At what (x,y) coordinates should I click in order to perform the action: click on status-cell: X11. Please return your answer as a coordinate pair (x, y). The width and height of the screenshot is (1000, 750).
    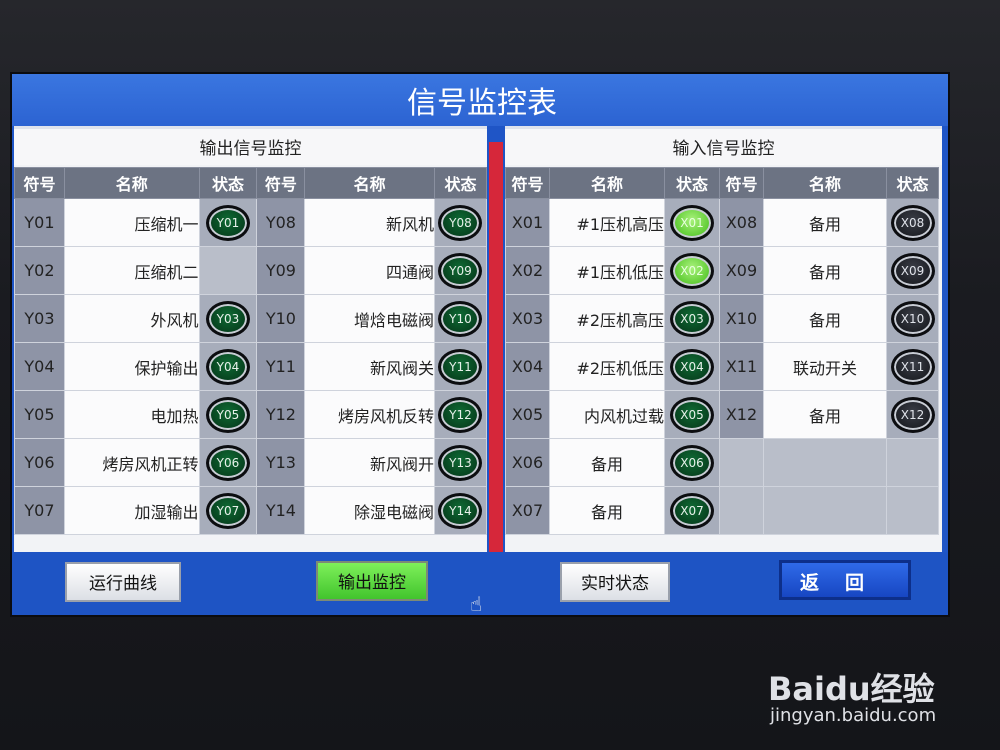
    Looking at the image, I should click on (912, 366).